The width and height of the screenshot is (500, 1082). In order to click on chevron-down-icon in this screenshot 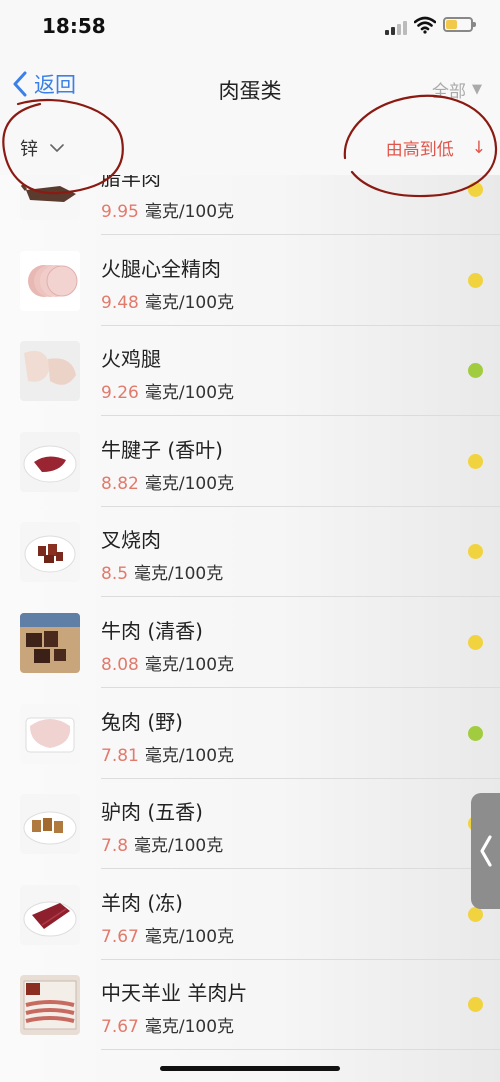, I will do `click(57, 147)`.